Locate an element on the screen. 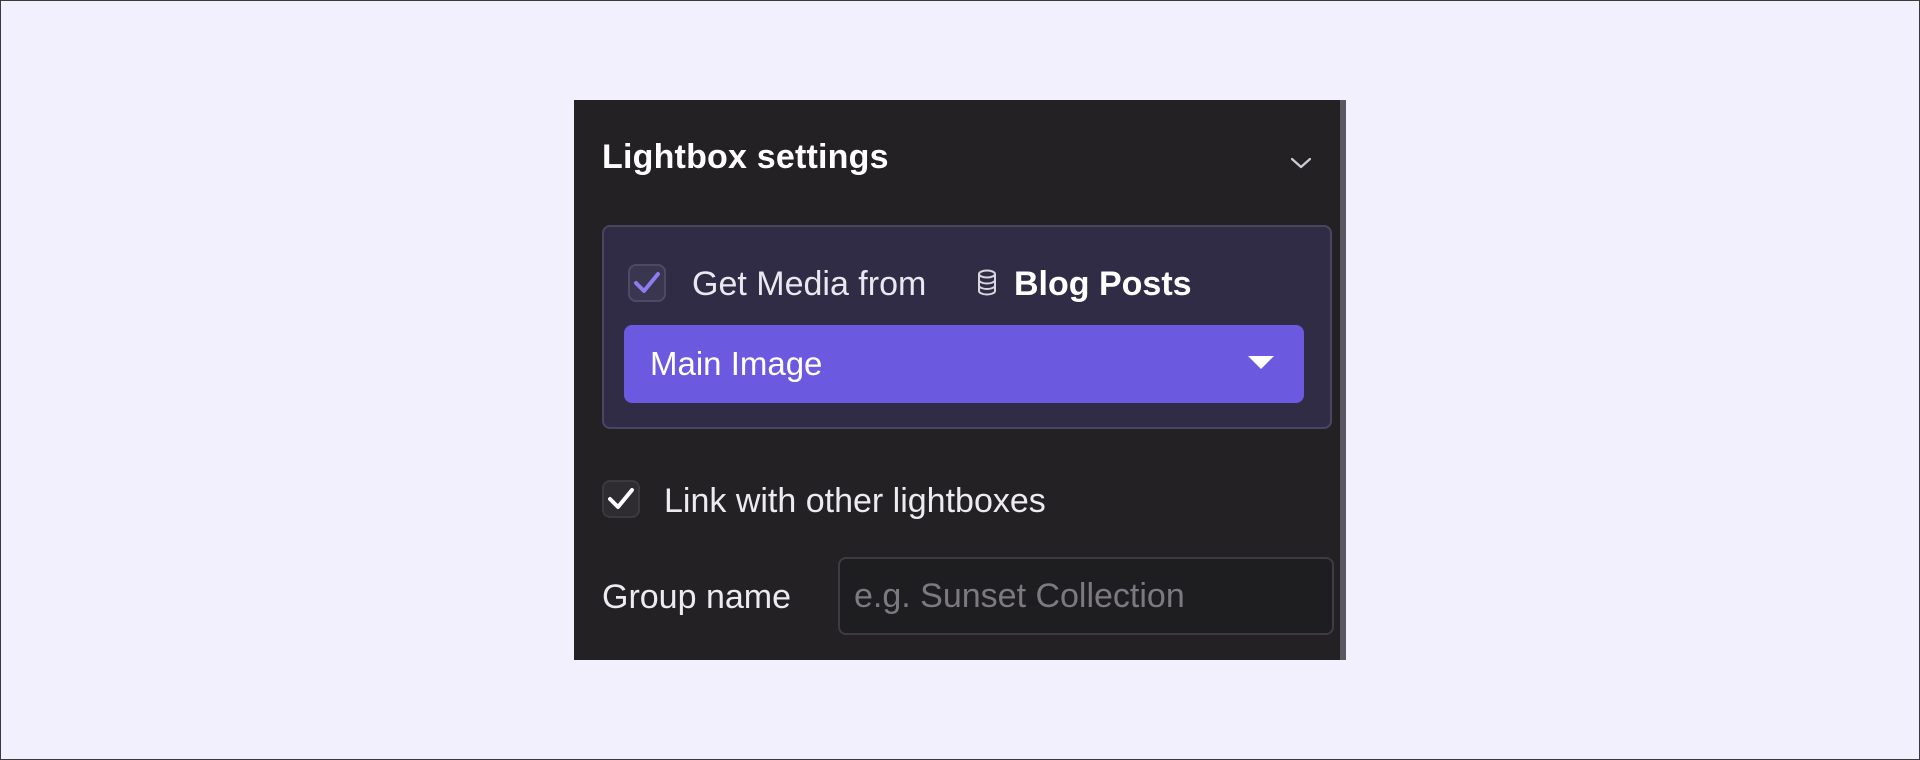  dropdown-selected-value: Main Image is located at coordinates (736, 363).